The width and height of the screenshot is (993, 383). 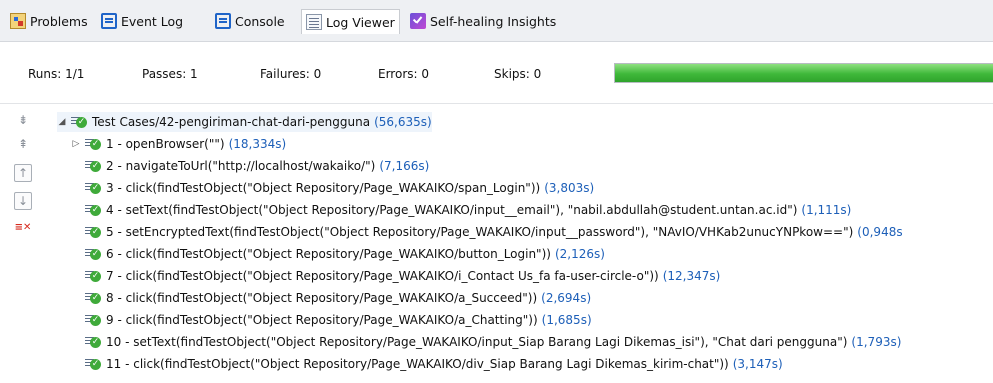 What do you see at coordinates (418, 21) in the screenshot?
I see `self-healing-icon` at bounding box center [418, 21].